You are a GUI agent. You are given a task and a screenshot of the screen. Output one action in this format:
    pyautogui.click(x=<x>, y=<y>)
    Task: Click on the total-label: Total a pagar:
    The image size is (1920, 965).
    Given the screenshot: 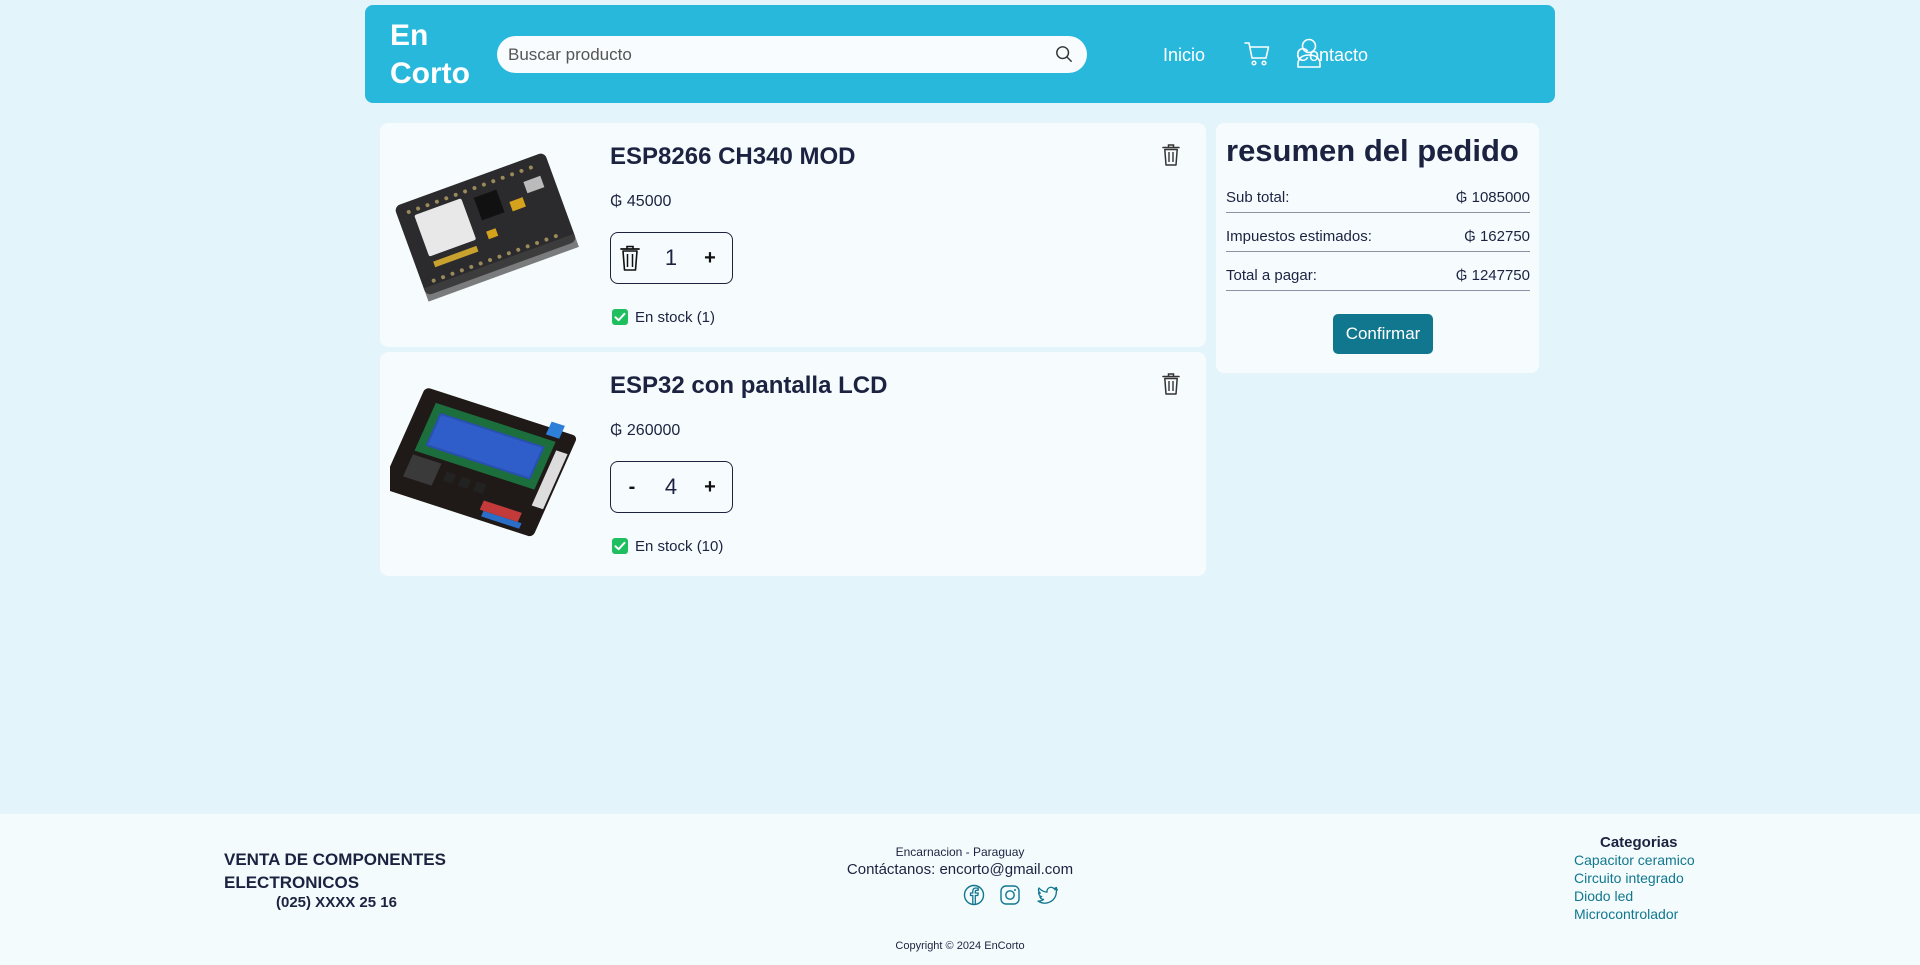 What is the action you would take?
    pyautogui.click(x=1271, y=275)
    